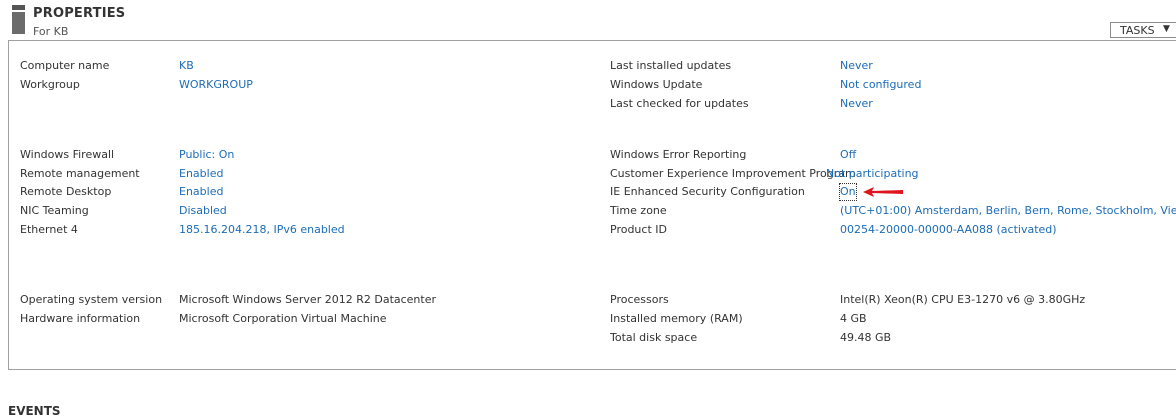  I want to click on property-label: Installed memory (RAM), so click(676, 318).